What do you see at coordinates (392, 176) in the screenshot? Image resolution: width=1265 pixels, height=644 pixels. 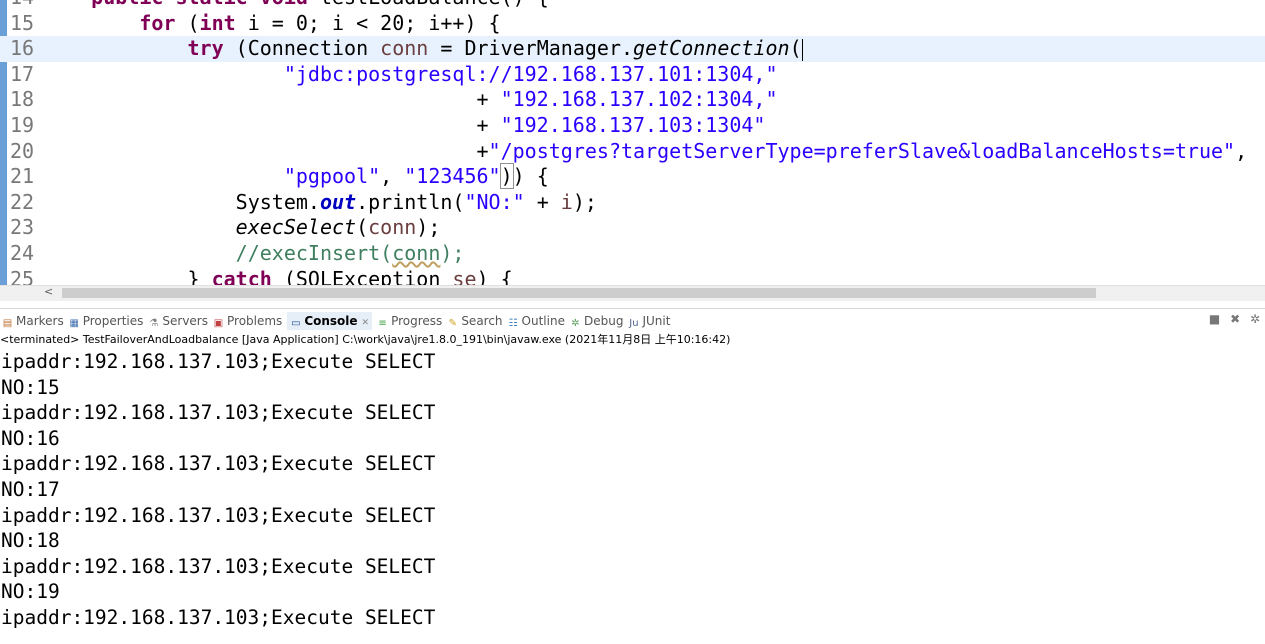 I see `code-token: ,` at bounding box center [392, 176].